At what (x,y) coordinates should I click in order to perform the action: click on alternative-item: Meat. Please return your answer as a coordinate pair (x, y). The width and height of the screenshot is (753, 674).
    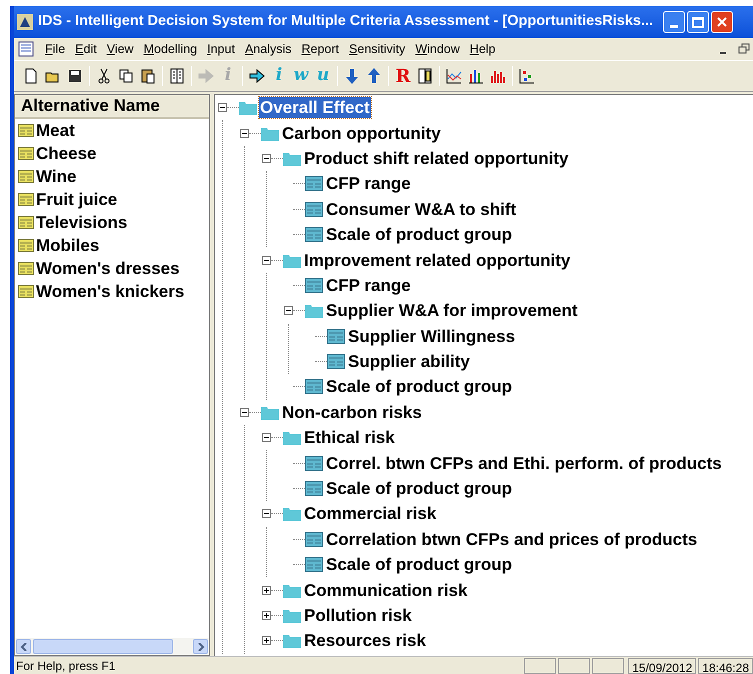
    Looking at the image, I should click on (55, 131).